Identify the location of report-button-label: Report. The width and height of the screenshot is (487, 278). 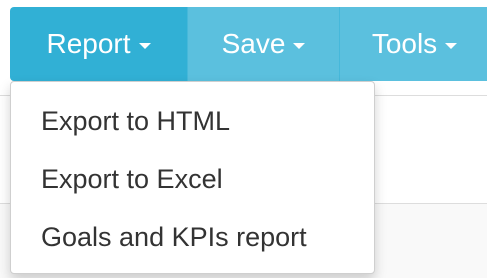
(88, 43).